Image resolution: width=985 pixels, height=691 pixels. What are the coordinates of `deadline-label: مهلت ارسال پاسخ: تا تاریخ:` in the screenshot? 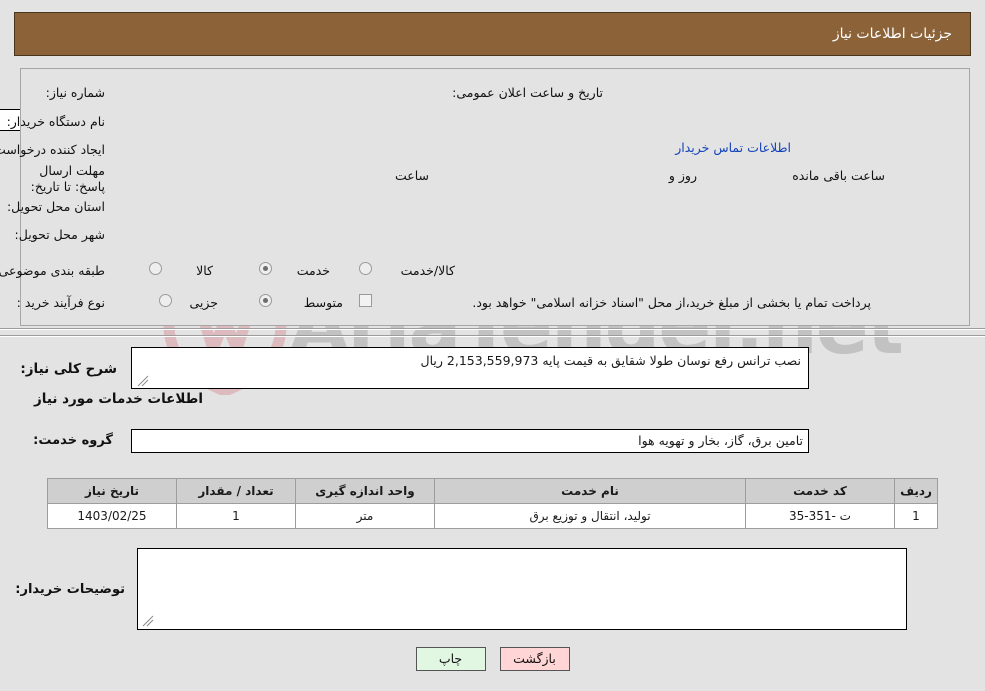 It's located at (67, 178).